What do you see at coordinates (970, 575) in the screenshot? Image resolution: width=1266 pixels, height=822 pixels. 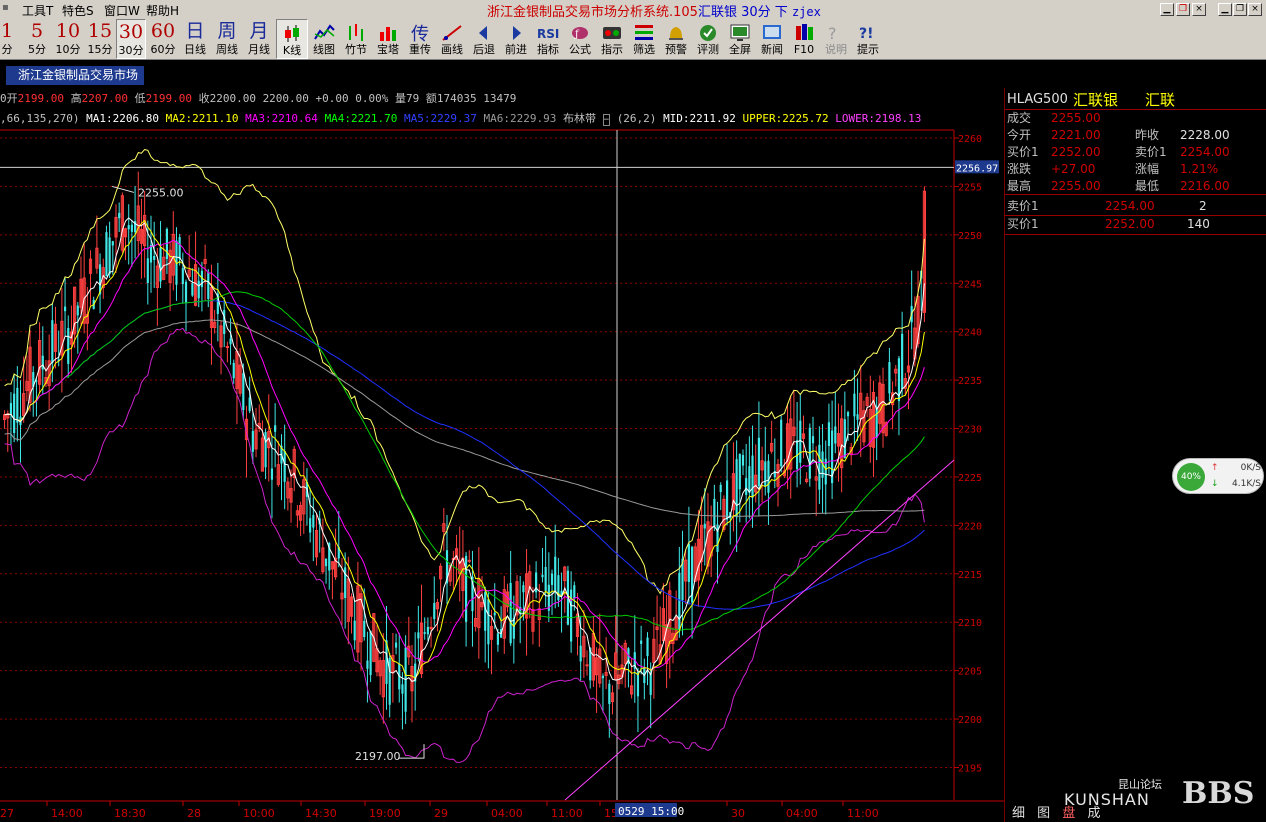 I see `price-tick-label: 2215` at bounding box center [970, 575].